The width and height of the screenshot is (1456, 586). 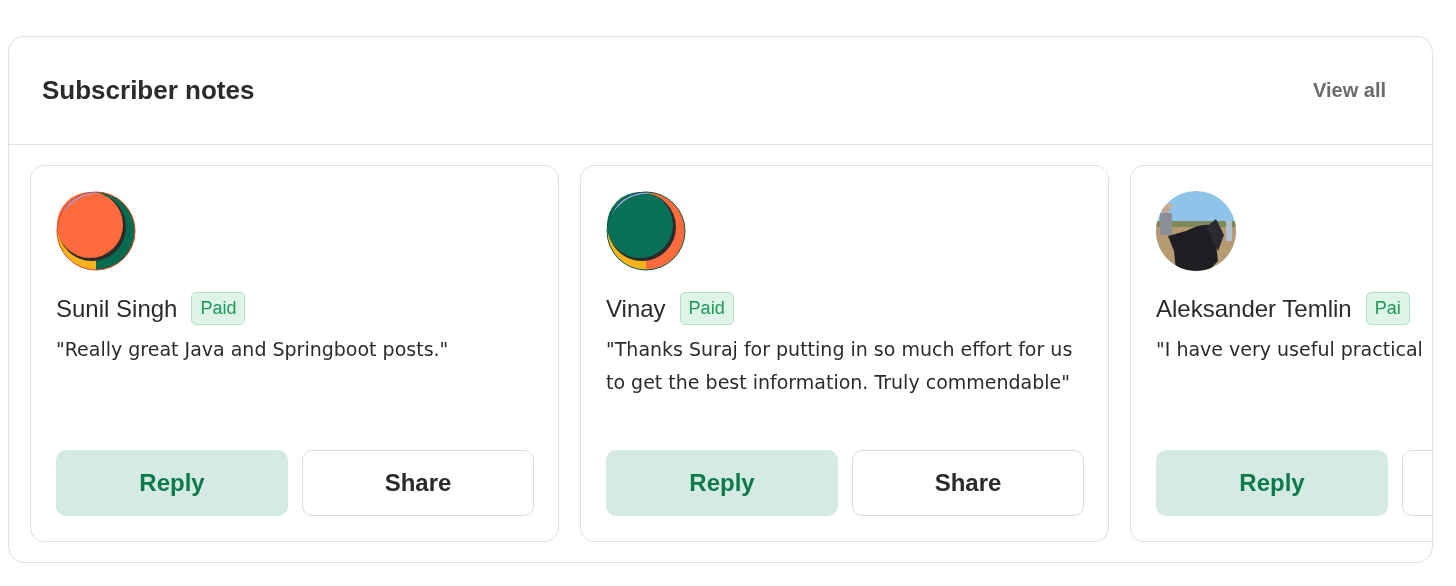 What do you see at coordinates (840, 366) in the screenshot?
I see `note-text: "Thanks Suraj for putting in so much effort for us to get the best information. Truly commendable"` at bounding box center [840, 366].